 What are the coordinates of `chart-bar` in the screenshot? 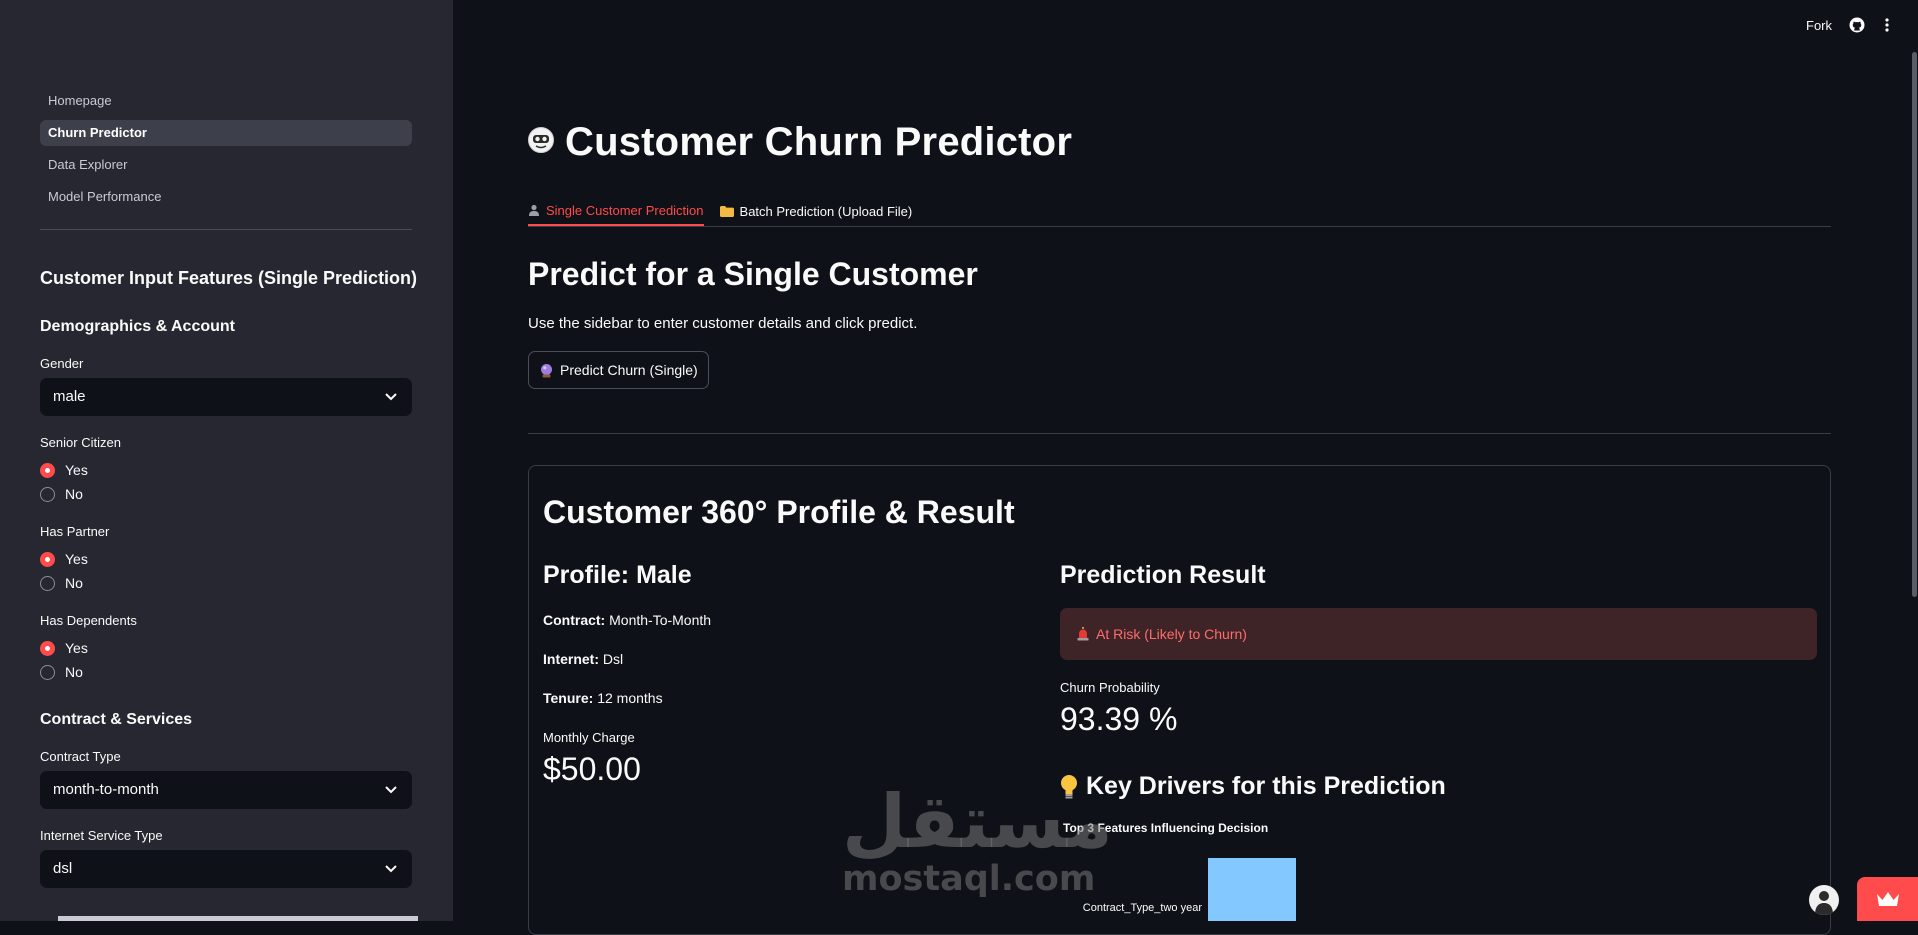 It's located at (1252, 889).